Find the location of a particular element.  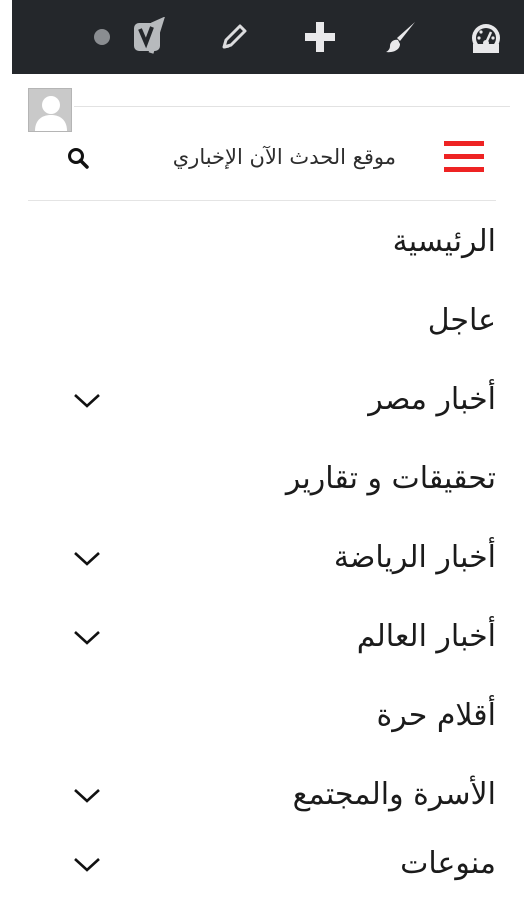

yoast-seo-icon is located at coordinates (148, 37).